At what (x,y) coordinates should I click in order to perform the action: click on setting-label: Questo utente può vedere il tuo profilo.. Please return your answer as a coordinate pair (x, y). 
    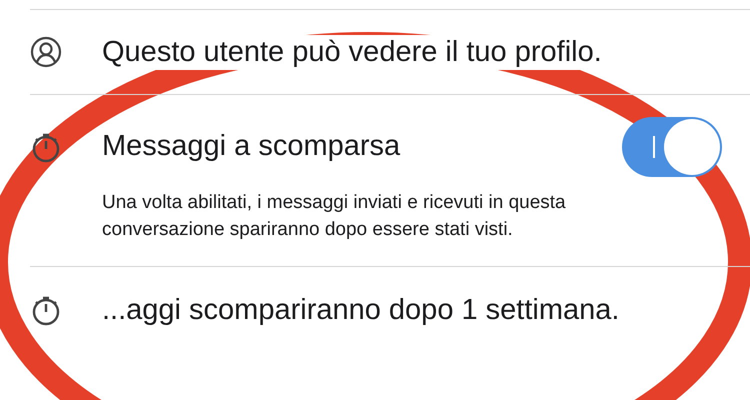
    Looking at the image, I should click on (352, 52).